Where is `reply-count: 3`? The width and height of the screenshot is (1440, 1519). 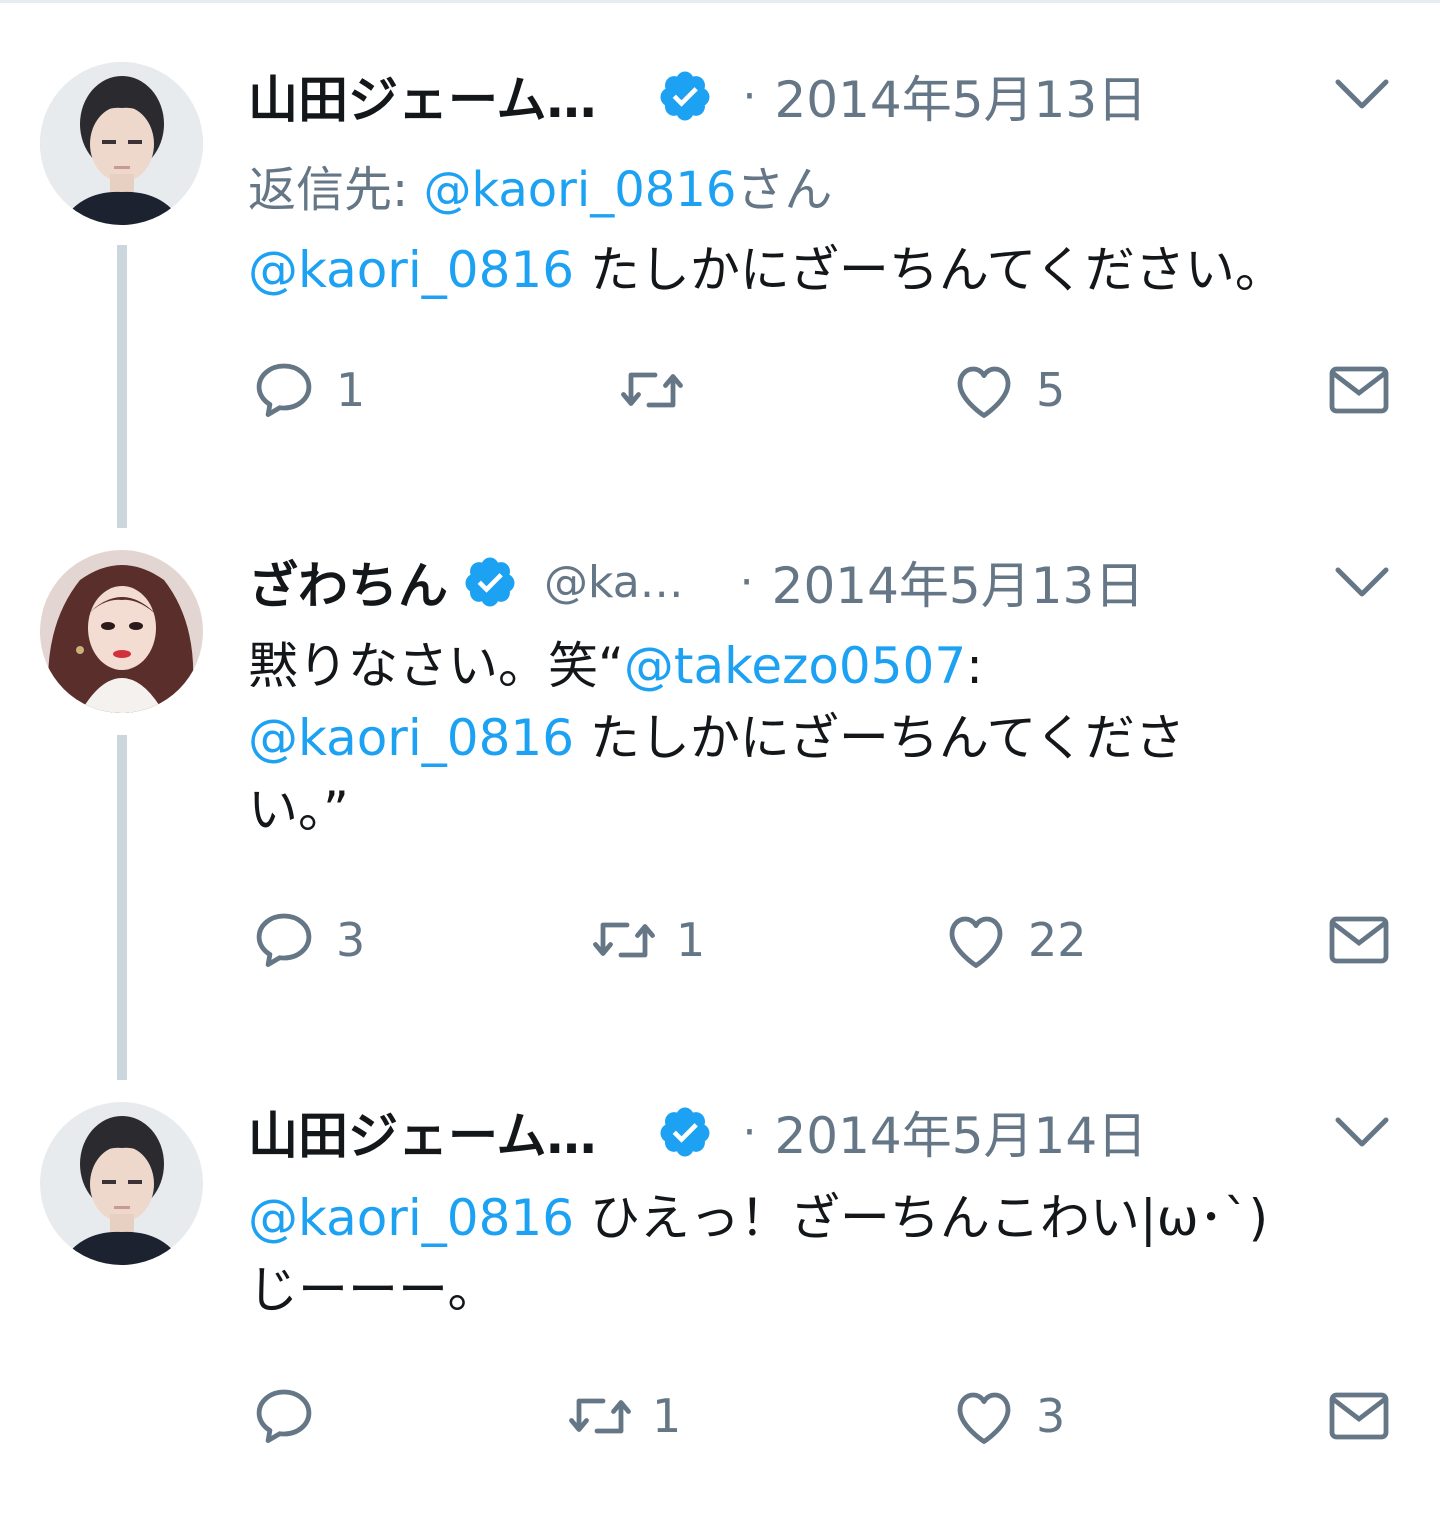 reply-count: 3 is located at coordinates (351, 940).